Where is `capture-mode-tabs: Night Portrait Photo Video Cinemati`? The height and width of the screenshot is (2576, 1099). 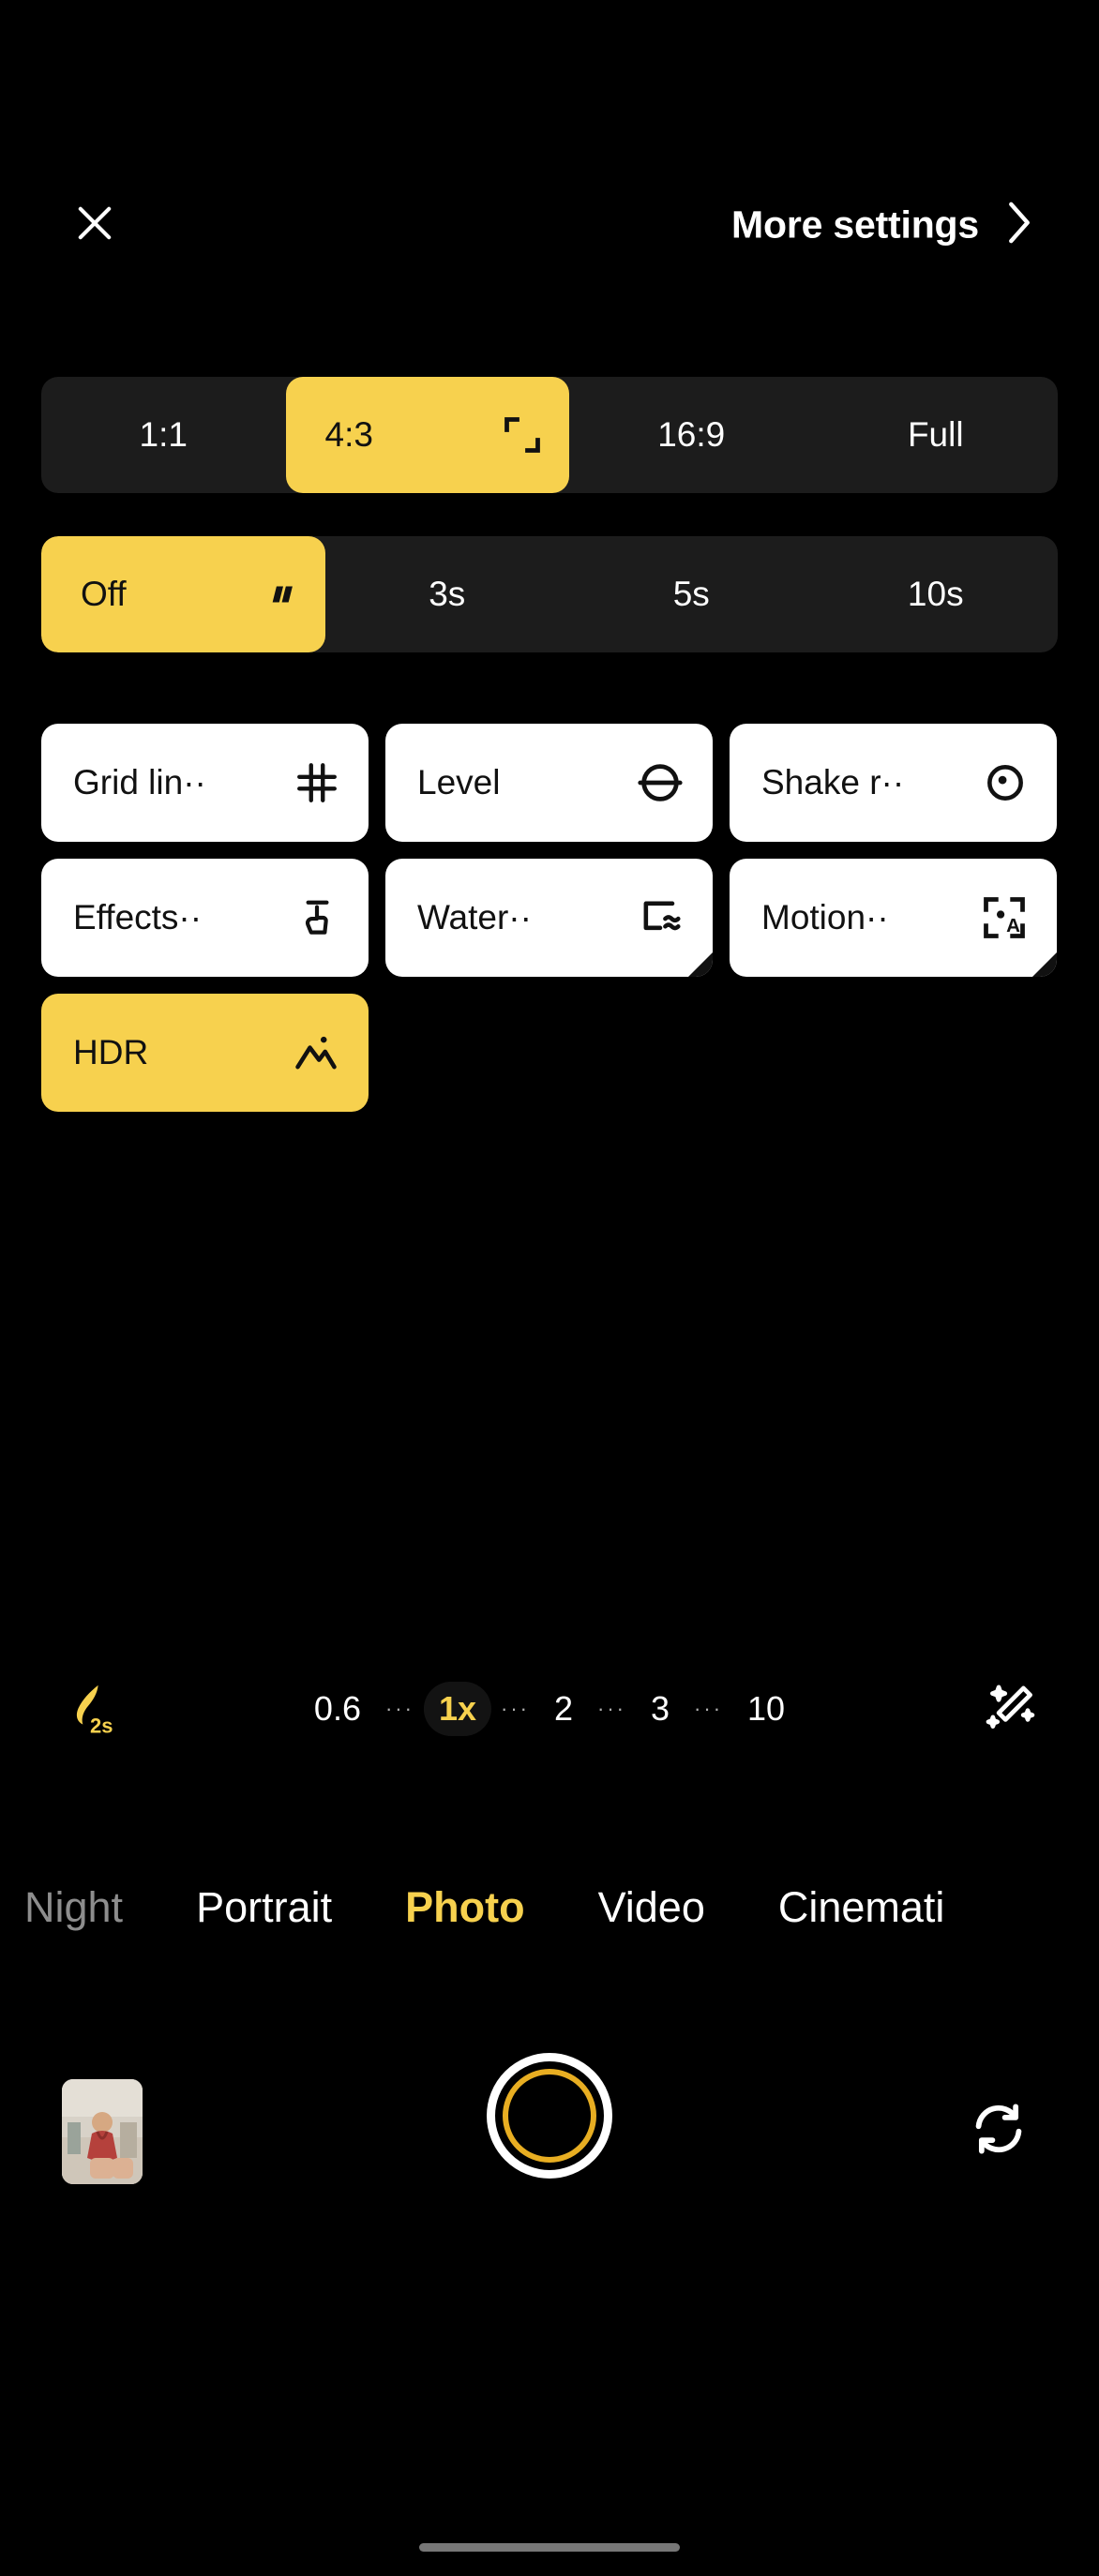 capture-mode-tabs: Night Portrait Photo Video Cinemati is located at coordinates (549, 1908).